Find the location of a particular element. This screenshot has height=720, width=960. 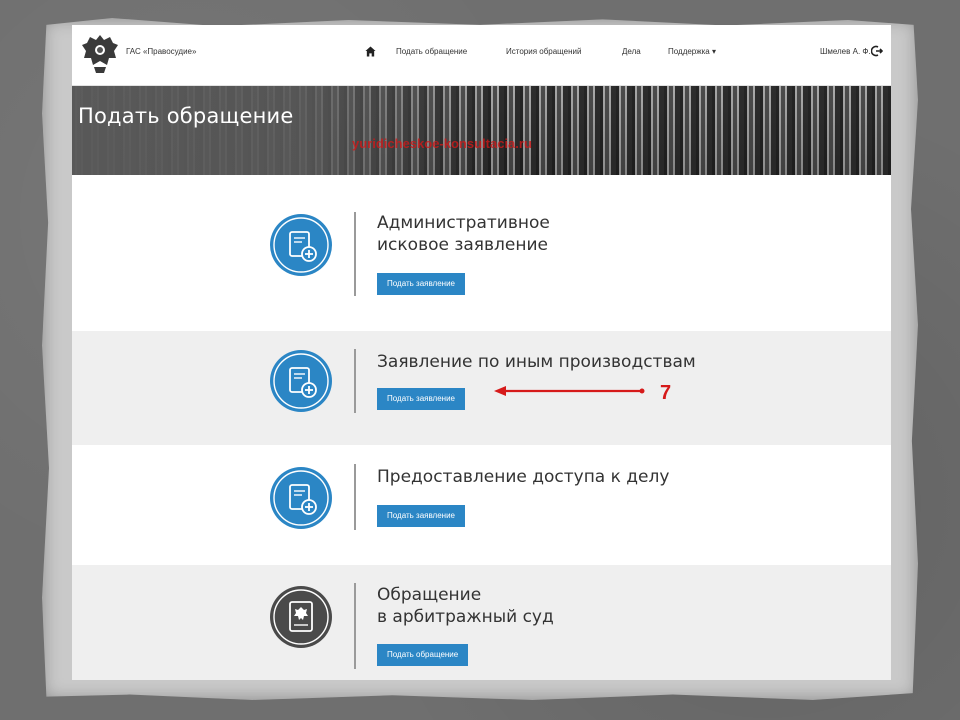

section-title: Предоставление доступа к делу is located at coordinates (523, 477).